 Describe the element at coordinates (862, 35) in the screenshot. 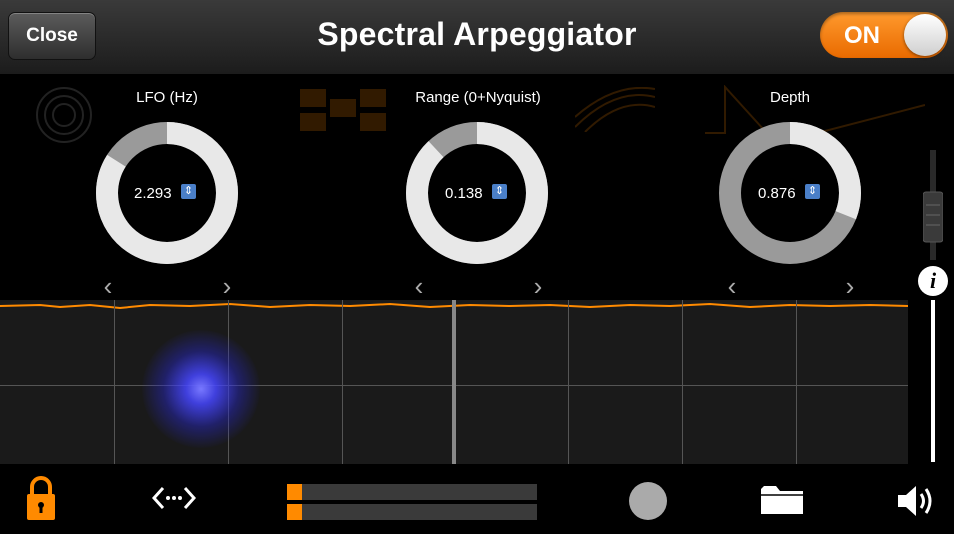

I see `toggle-label: ON` at that location.